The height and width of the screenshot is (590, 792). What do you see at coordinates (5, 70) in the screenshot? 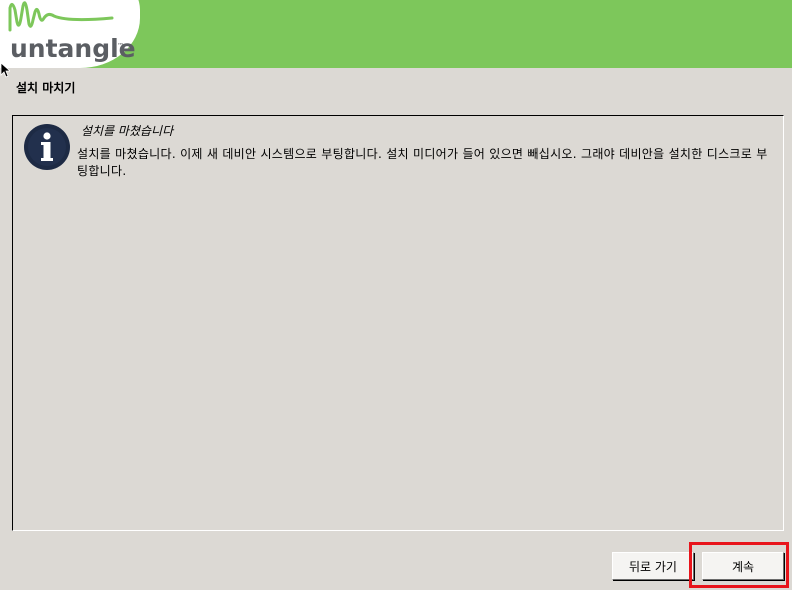
I see `mouse-cursor-icon` at bounding box center [5, 70].